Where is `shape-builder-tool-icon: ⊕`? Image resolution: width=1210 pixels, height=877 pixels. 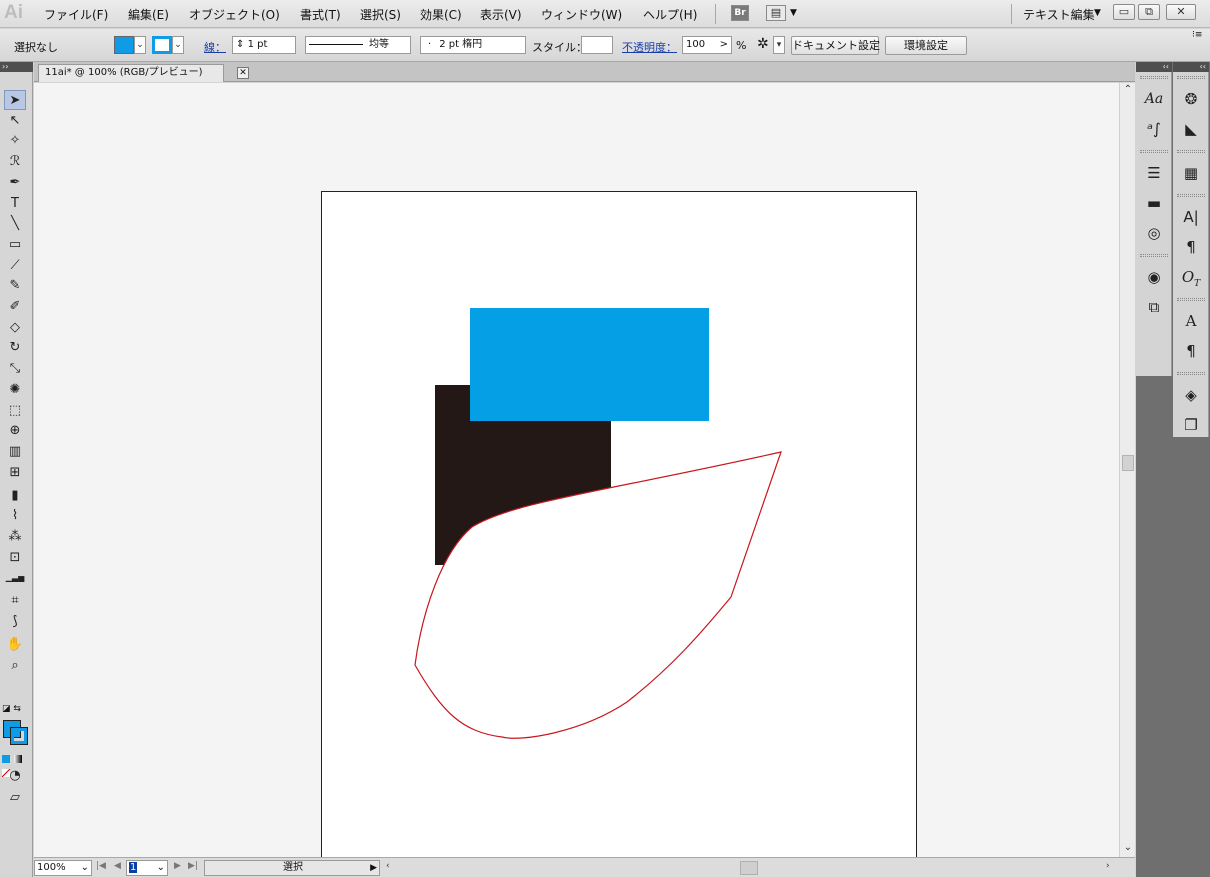 shape-builder-tool-icon: ⊕ is located at coordinates (15, 431).